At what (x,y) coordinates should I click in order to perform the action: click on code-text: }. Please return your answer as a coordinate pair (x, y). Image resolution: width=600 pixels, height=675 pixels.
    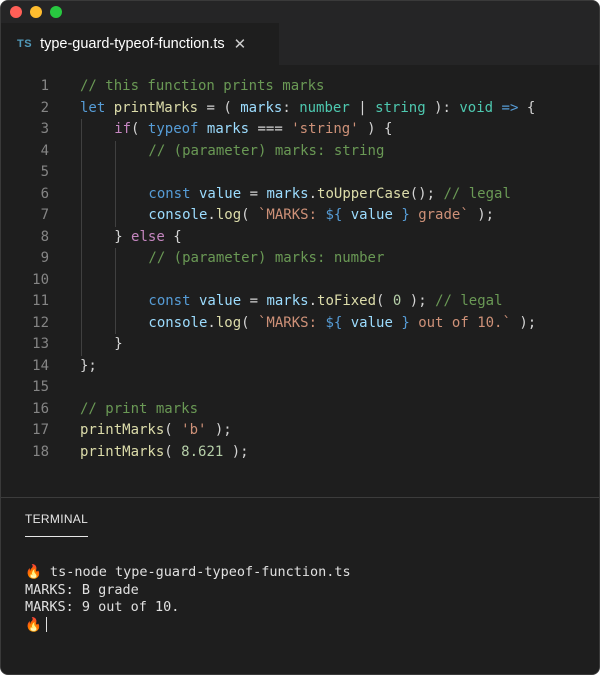
    Looking at the image, I should click on (118, 345).